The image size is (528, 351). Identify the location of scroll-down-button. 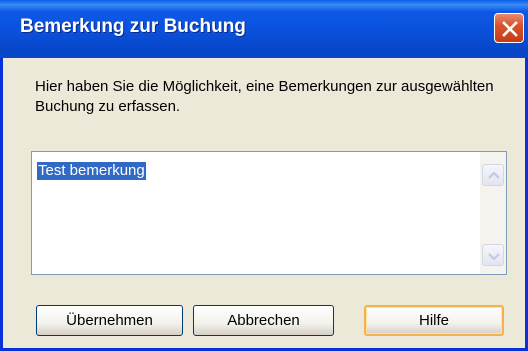
(493, 255).